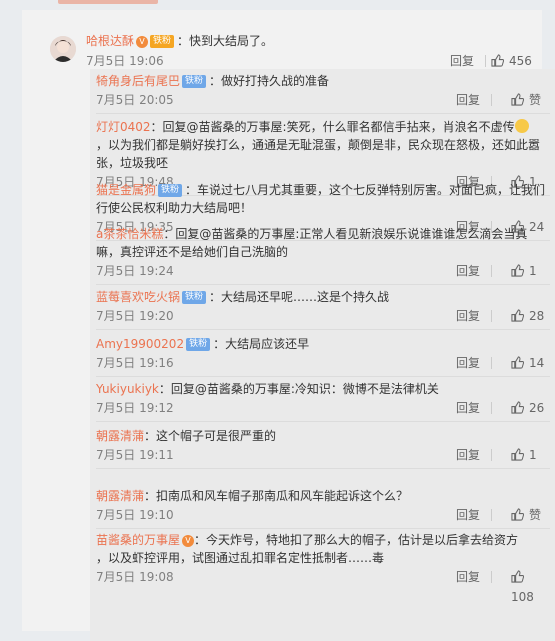 This screenshot has height=641, width=555. What do you see at coordinates (521, 126) in the screenshot?
I see `emoji-icon` at bounding box center [521, 126].